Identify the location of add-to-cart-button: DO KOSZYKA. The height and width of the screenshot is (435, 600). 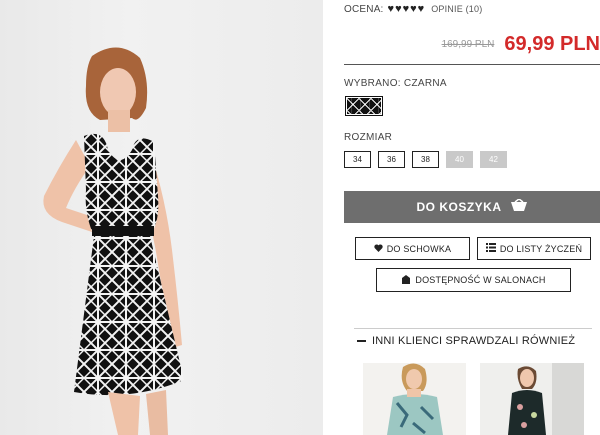
(472, 207).